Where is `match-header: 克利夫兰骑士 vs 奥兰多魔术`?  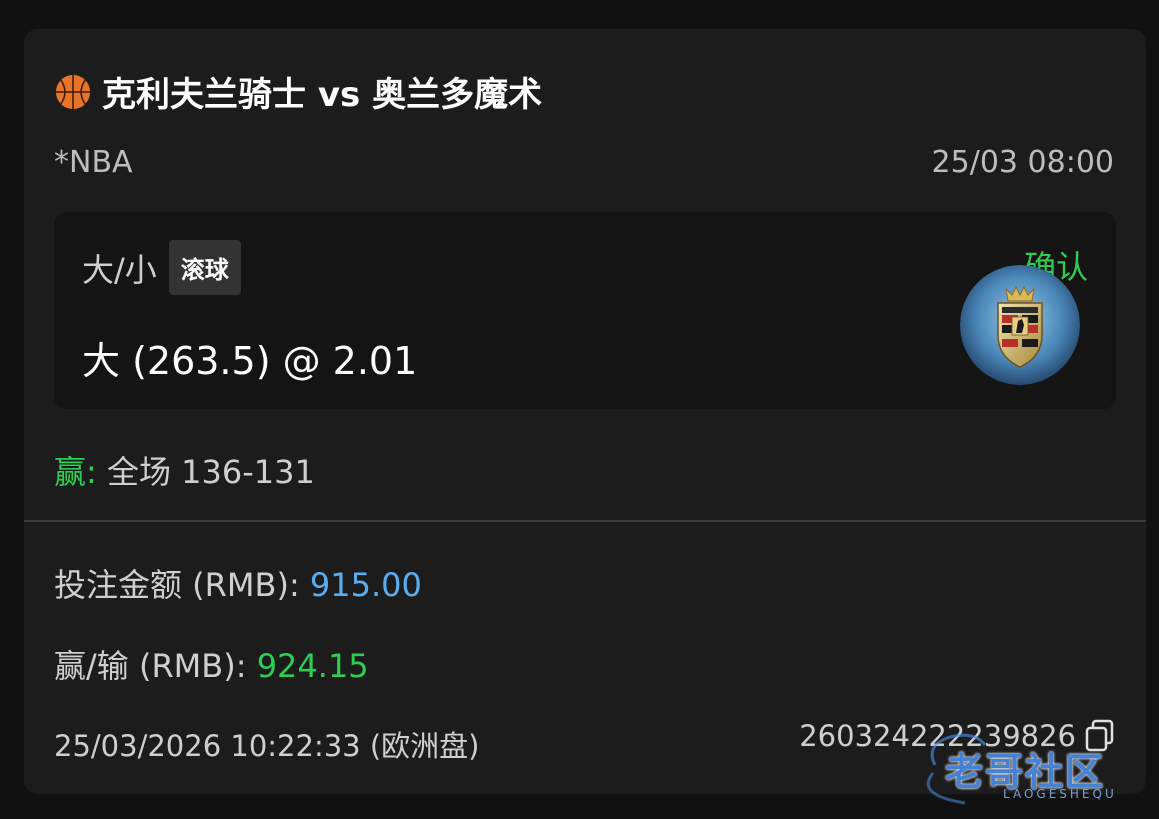
match-header: 克利夫兰骑士 vs 奥兰多魔术 is located at coordinates (298, 91).